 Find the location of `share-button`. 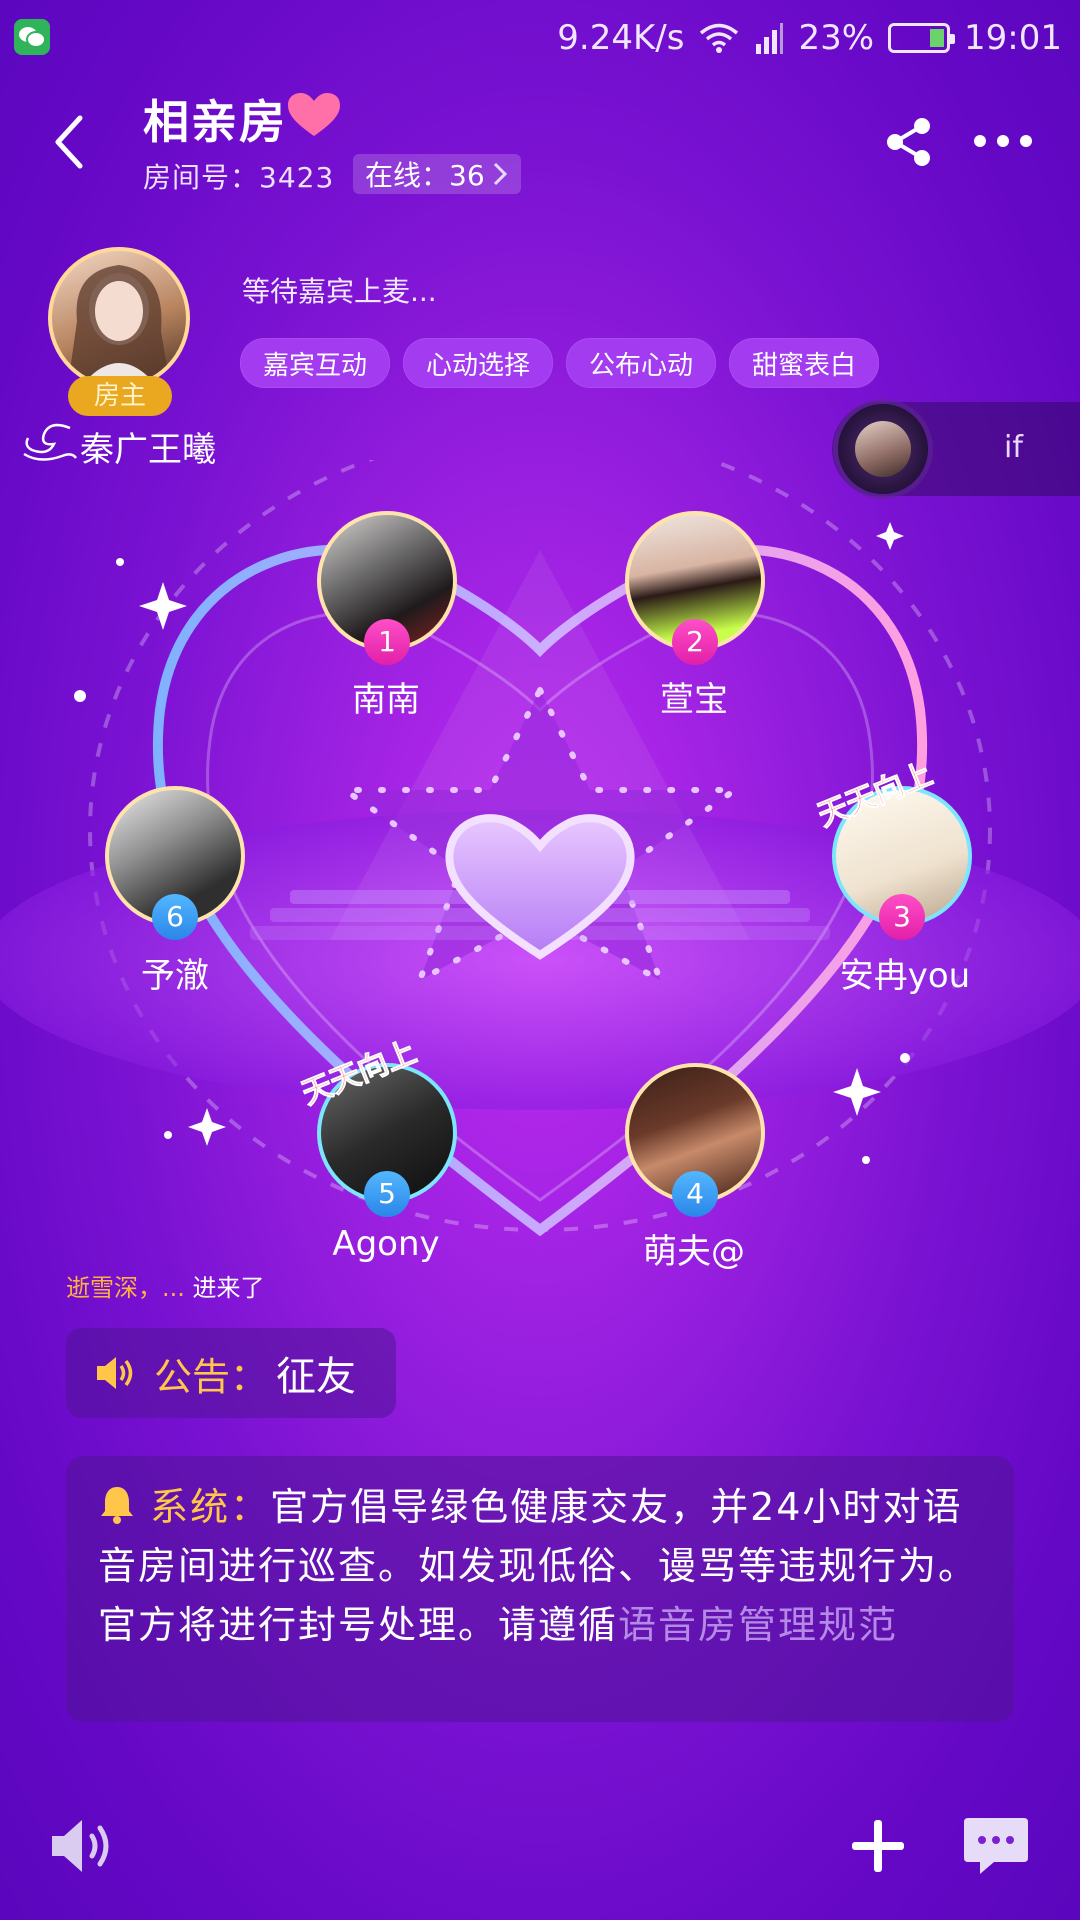

share-button is located at coordinates (909, 142).